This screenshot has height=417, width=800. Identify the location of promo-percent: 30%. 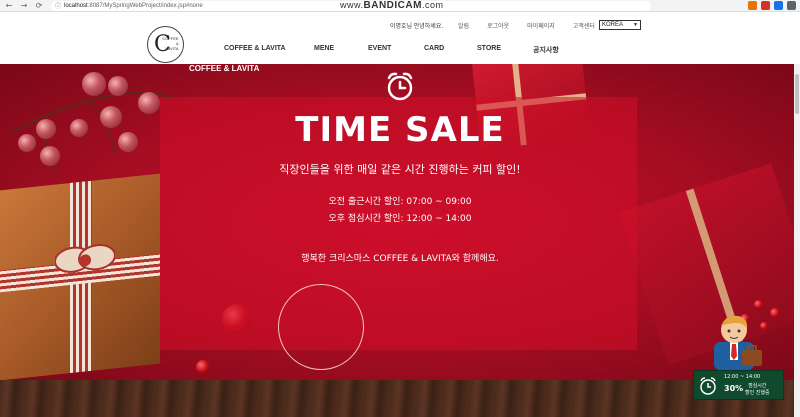
(734, 388).